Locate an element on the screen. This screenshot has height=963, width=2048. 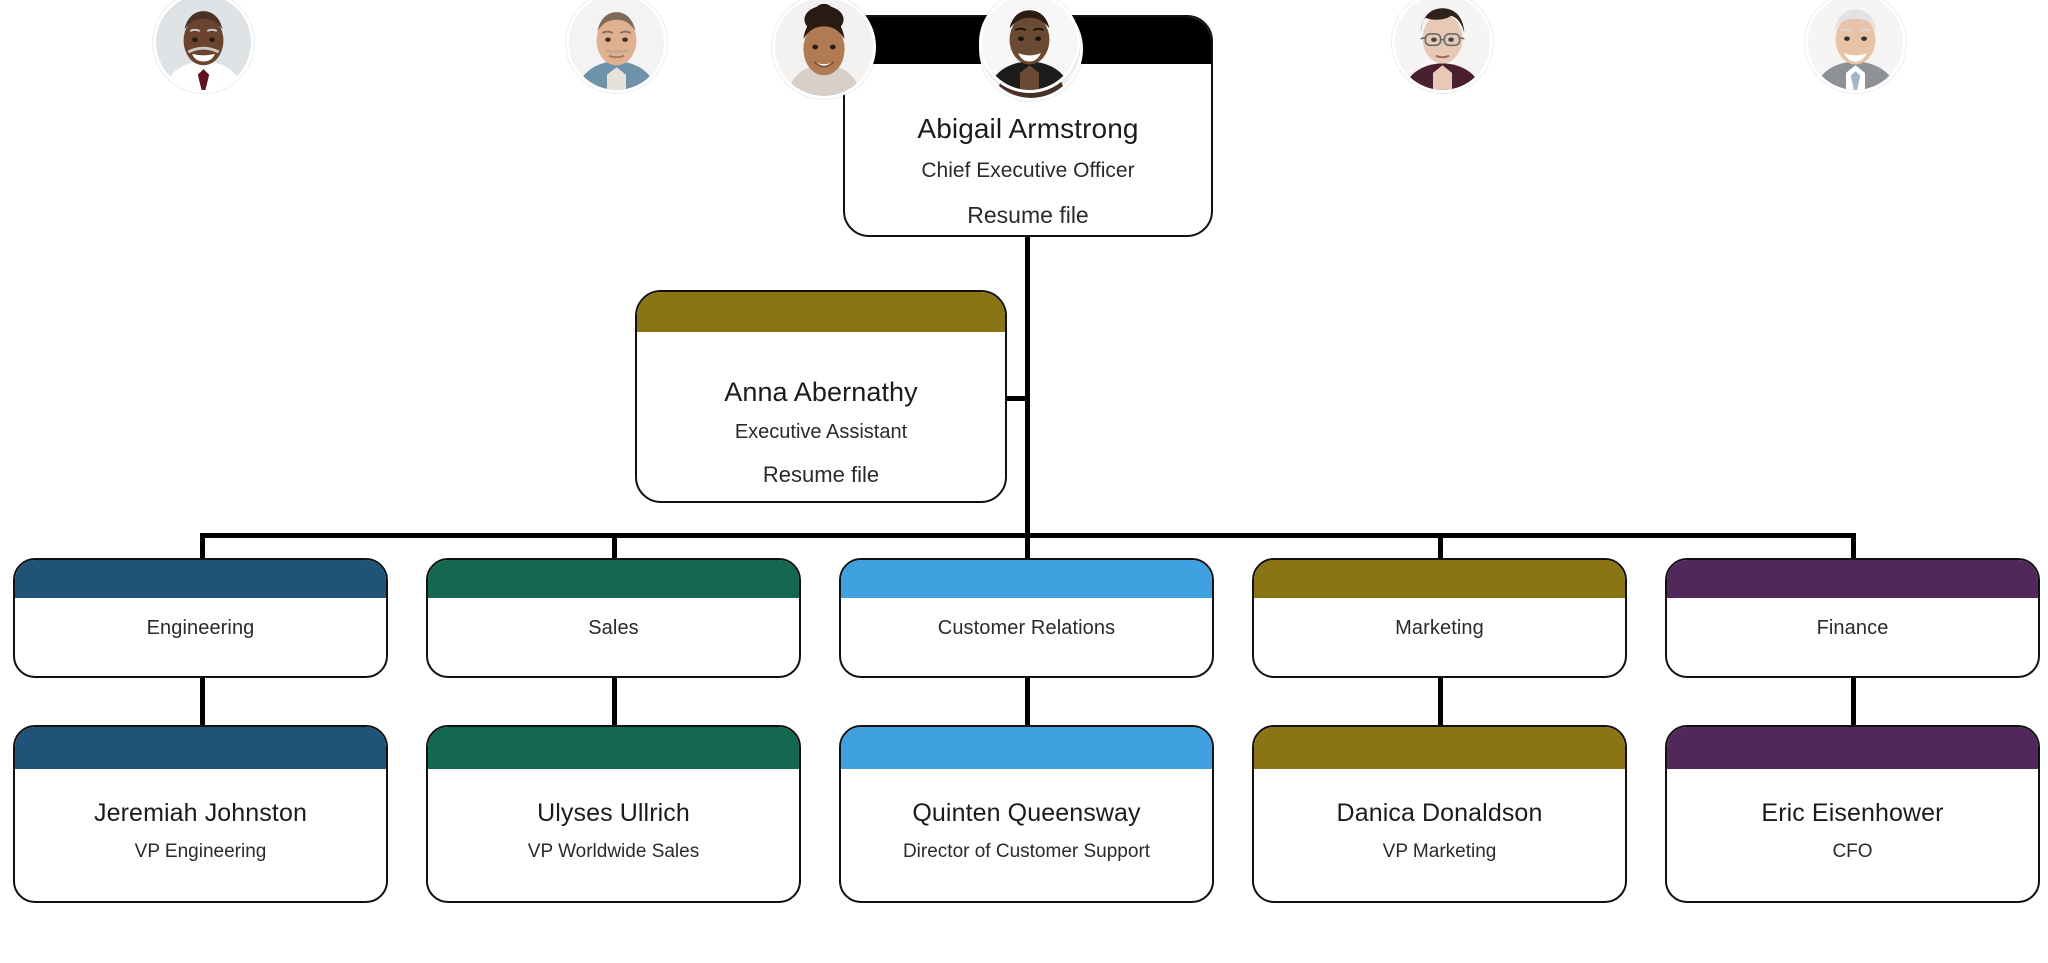
org-card-department: Marketing is located at coordinates (1439, 618).